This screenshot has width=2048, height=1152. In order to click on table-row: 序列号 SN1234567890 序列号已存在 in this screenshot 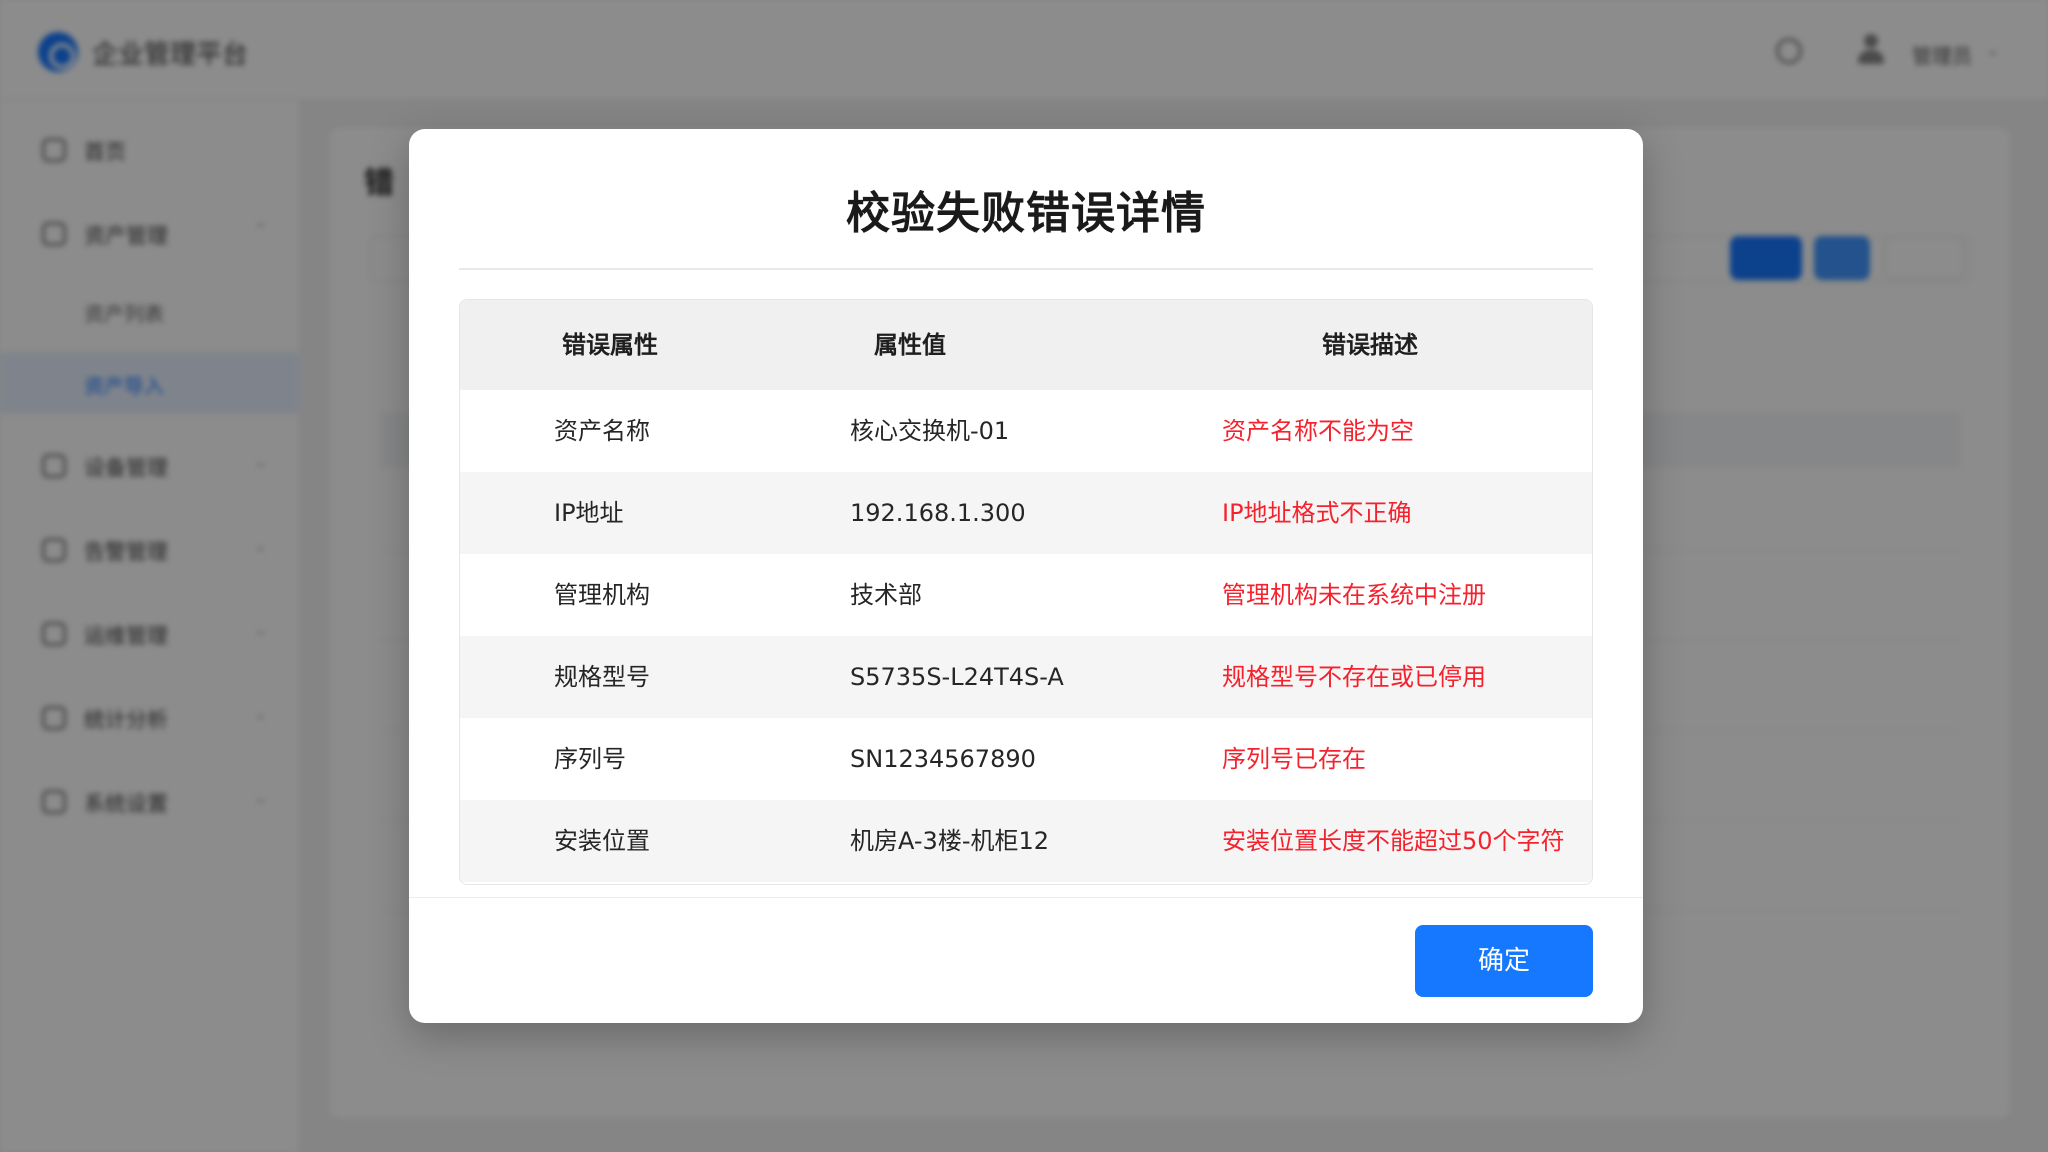, I will do `click(1026, 759)`.